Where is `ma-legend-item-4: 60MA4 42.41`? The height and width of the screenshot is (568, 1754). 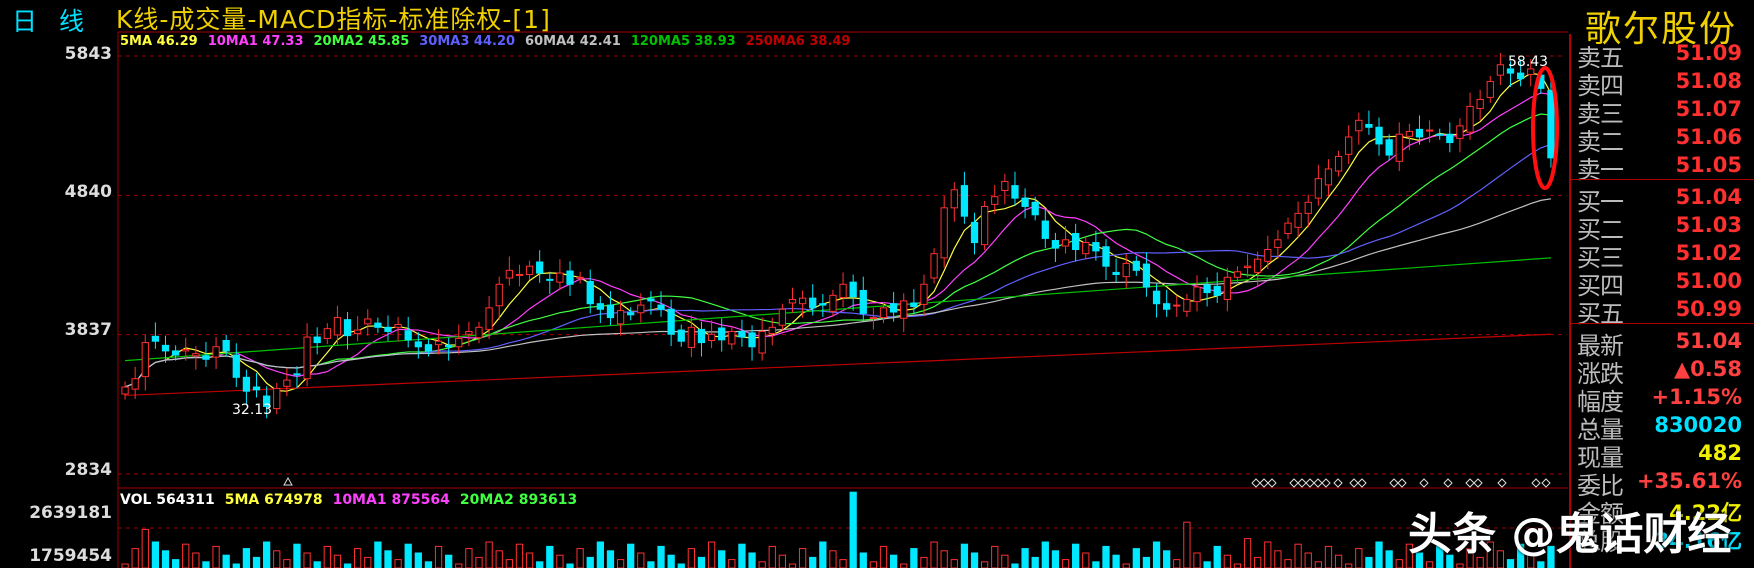 ma-legend-item-4: 60MA4 42.41 is located at coordinates (573, 41).